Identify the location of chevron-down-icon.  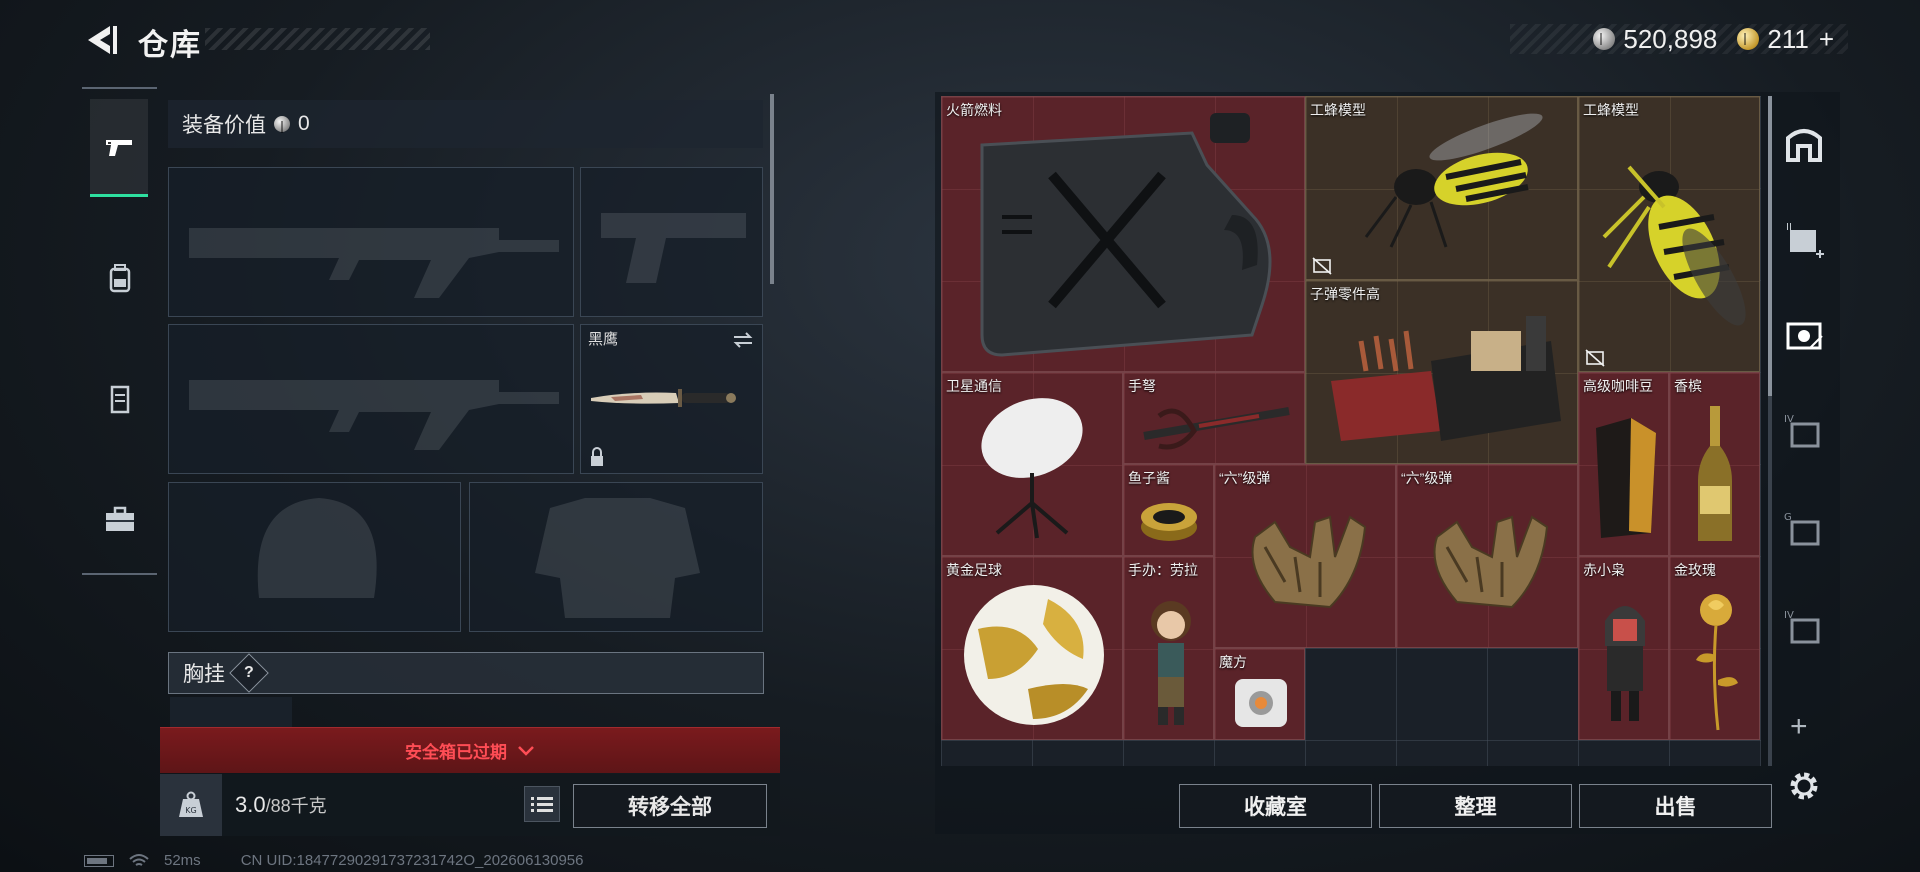
(526, 750).